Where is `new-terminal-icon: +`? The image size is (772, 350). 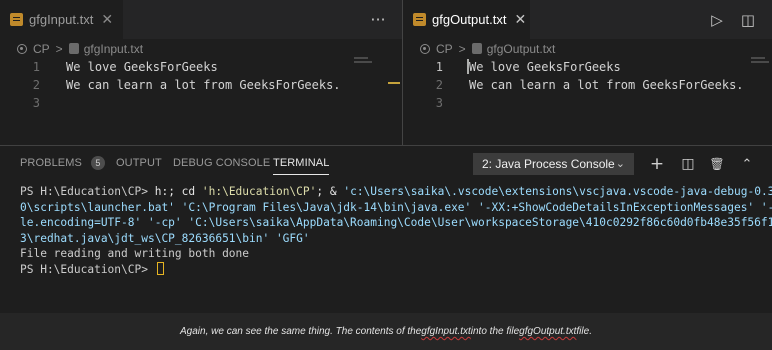
new-terminal-icon: + is located at coordinates (657, 164).